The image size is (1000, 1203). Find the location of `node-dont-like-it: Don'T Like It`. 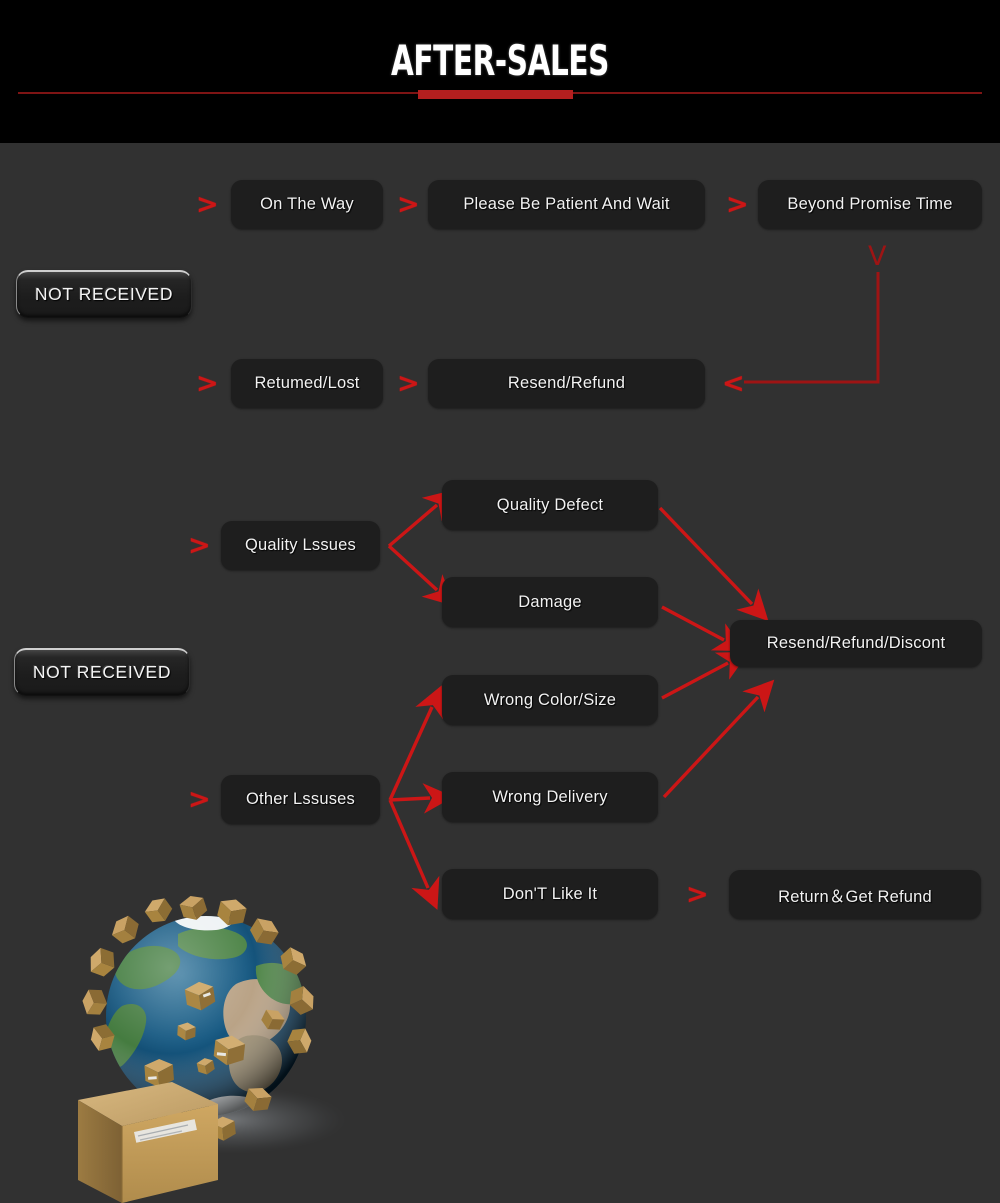

node-dont-like-it: Don'T Like It is located at coordinates (550, 894).